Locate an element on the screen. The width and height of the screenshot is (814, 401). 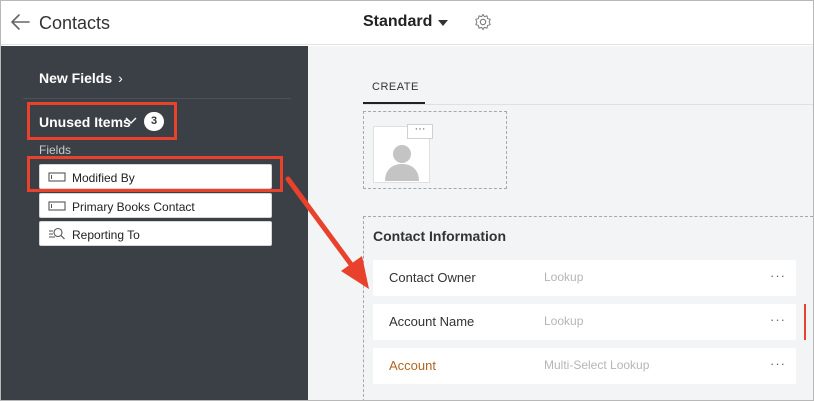
field-row-label: Account is located at coordinates (412, 365).